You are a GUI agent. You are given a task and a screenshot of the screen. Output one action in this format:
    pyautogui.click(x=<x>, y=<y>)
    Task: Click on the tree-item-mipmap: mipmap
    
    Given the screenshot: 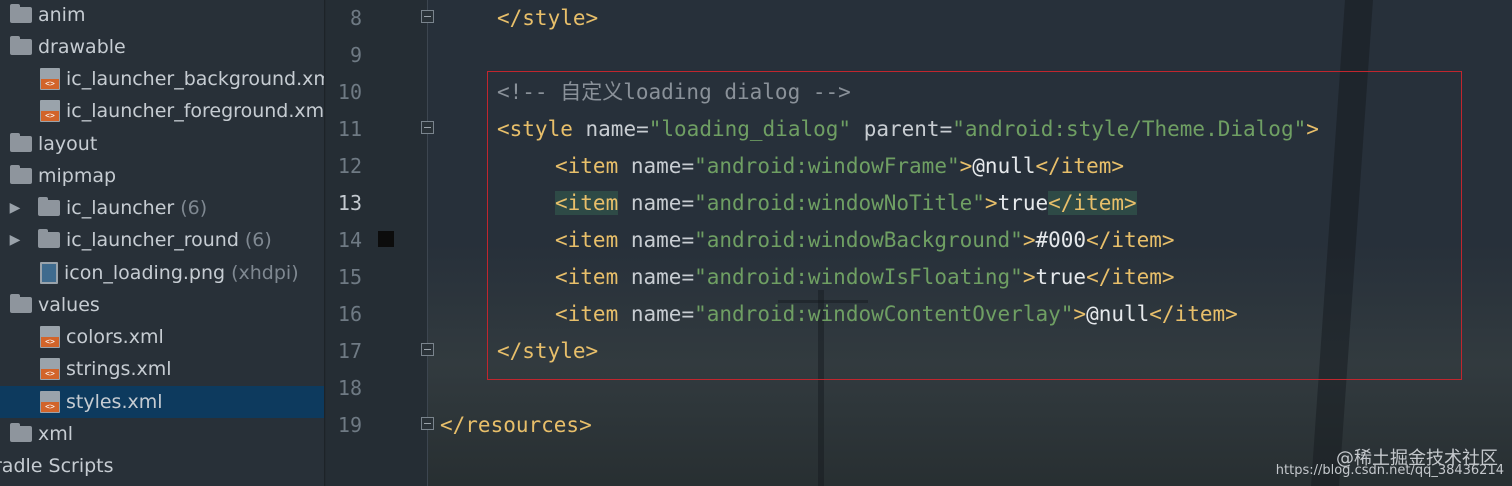 What is the action you would take?
    pyautogui.click(x=162, y=176)
    